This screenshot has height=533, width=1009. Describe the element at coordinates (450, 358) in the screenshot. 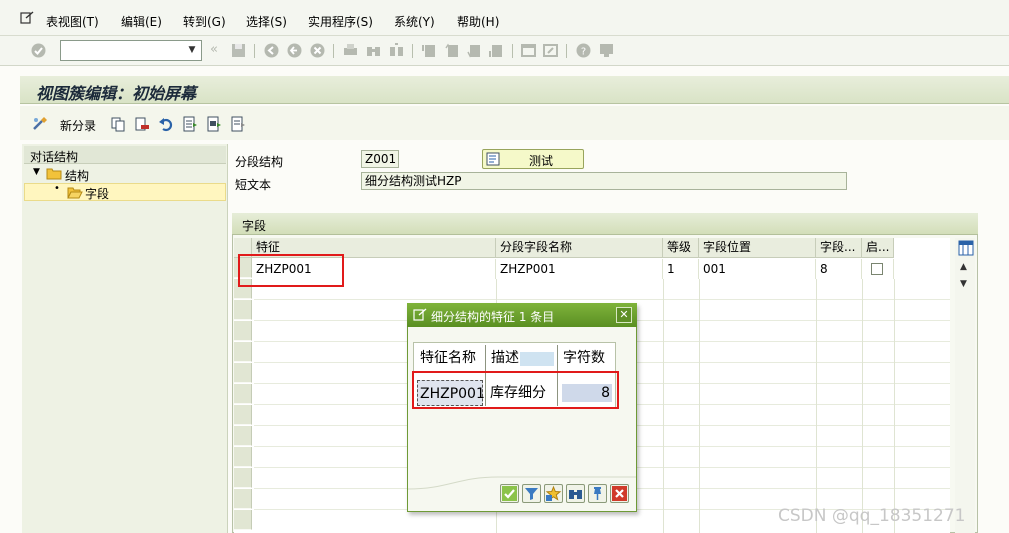

I see `popup-column-feature-name: 特征名称` at that location.